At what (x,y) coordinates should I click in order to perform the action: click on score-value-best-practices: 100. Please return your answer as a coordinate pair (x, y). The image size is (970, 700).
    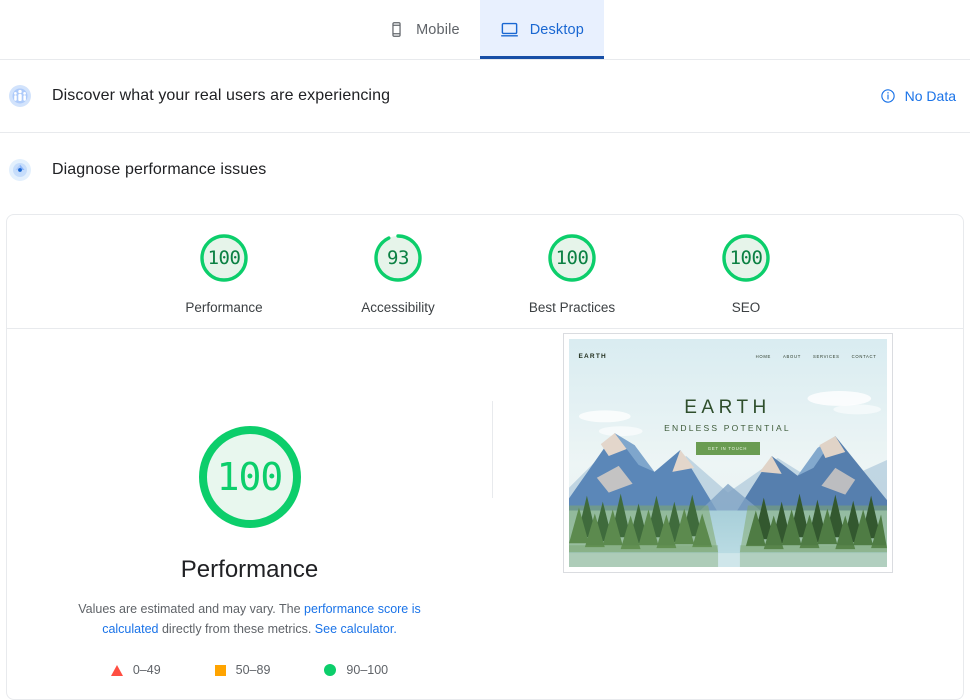
    Looking at the image, I should click on (572, 258).